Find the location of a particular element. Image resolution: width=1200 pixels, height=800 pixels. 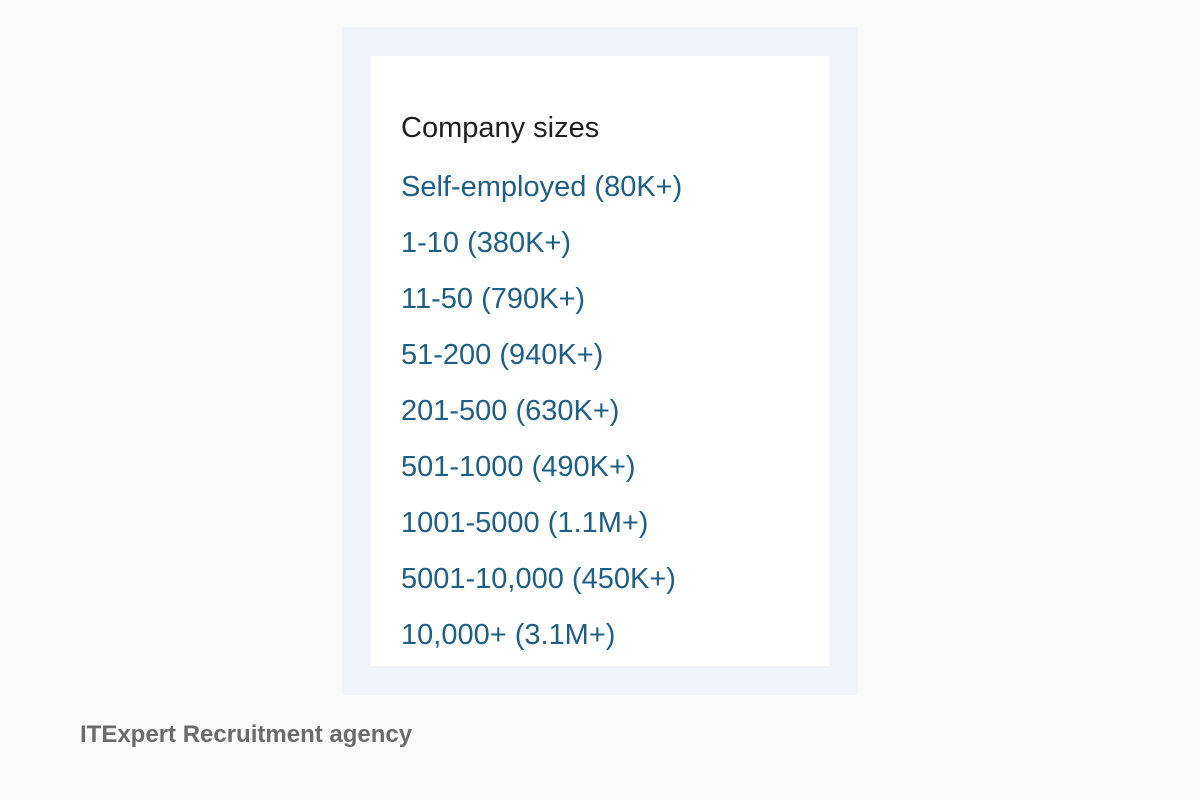

company-size-link-1-10: 1-10 (380K+) is located at coordinates (541, 253).